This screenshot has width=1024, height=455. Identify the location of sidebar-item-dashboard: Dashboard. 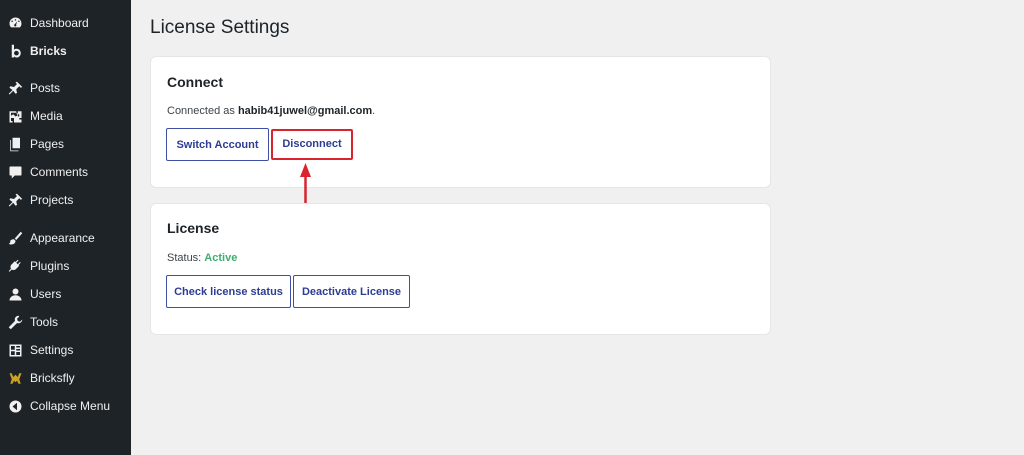
(65, 23).